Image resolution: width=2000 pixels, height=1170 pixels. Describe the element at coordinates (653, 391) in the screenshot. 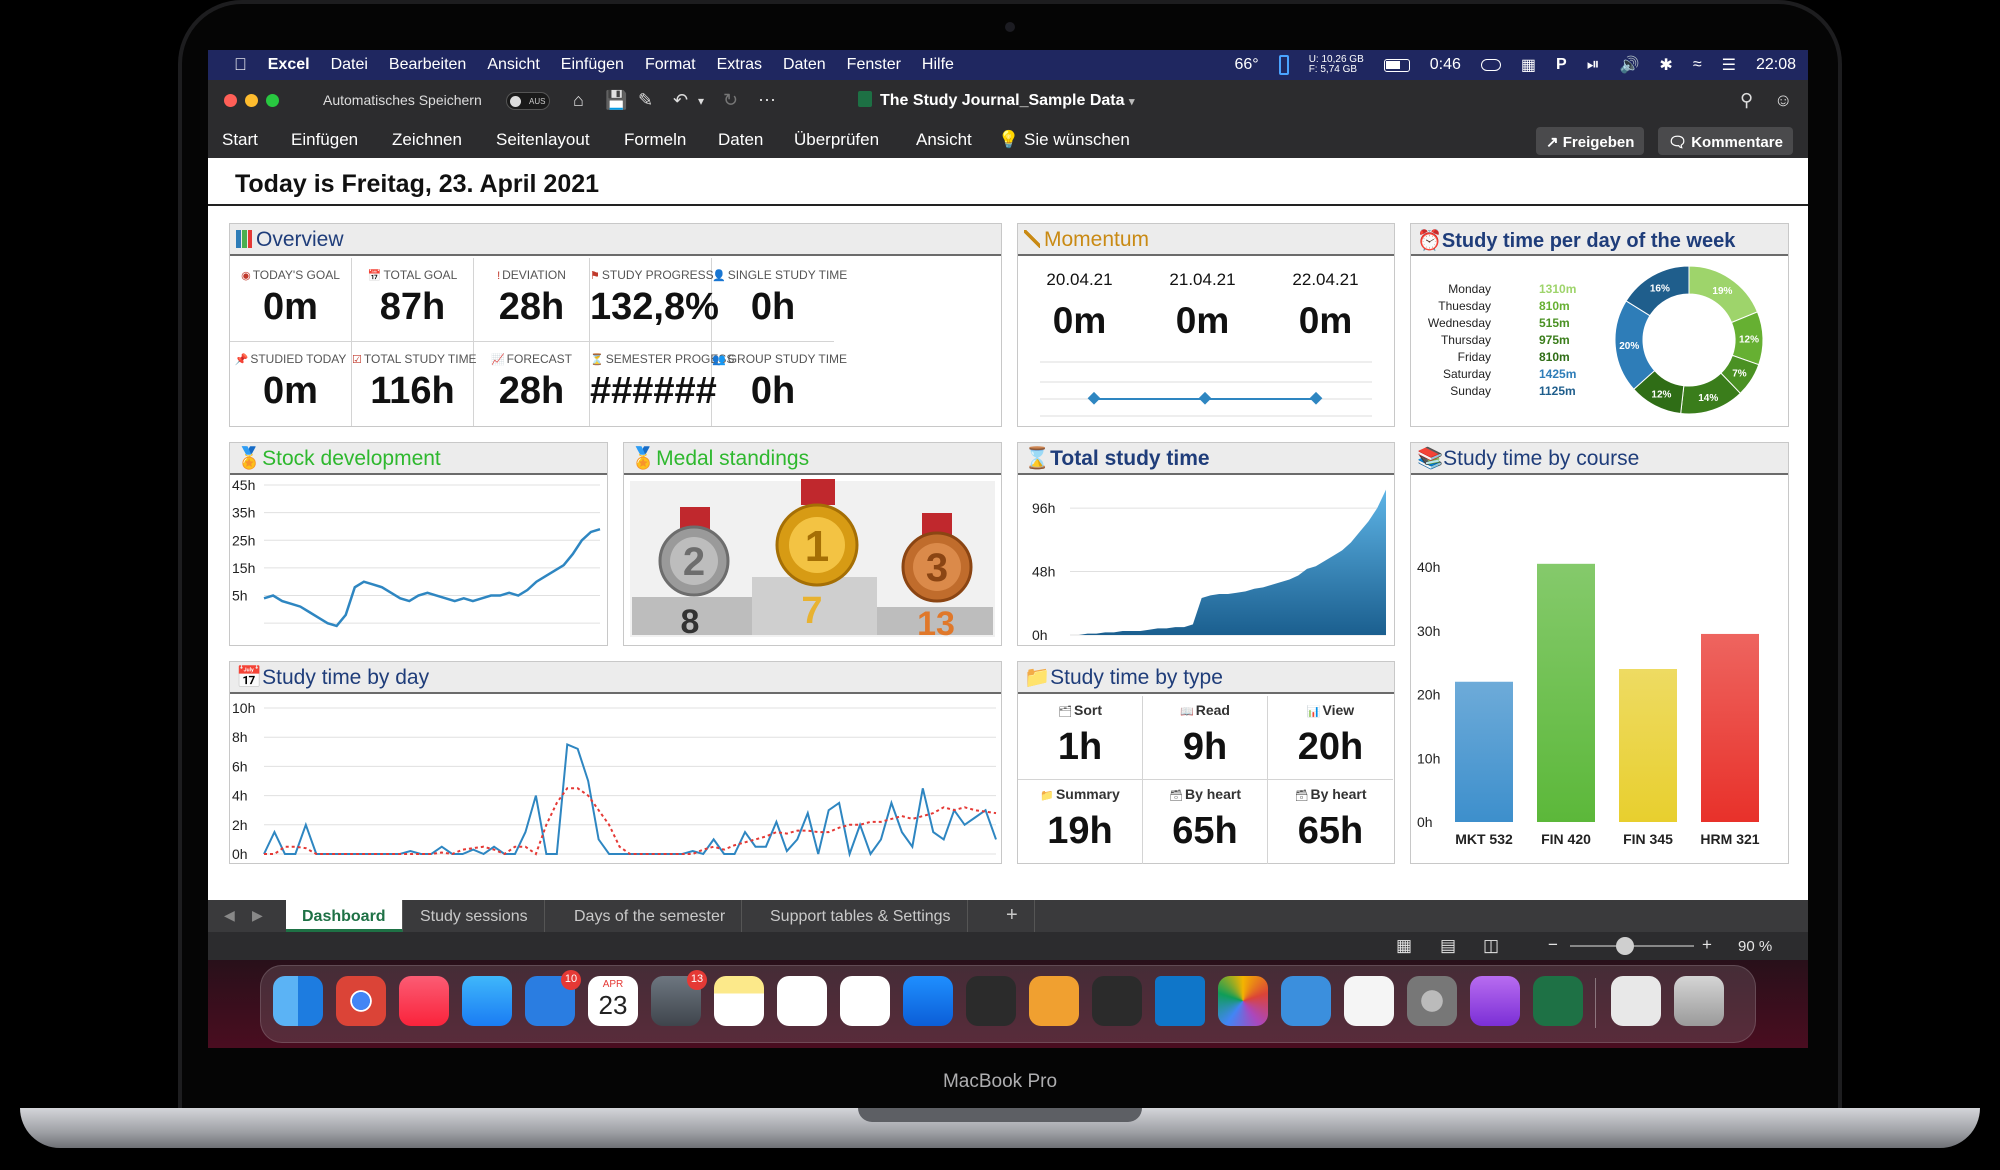

I see `kpi-value: ######` at that location.